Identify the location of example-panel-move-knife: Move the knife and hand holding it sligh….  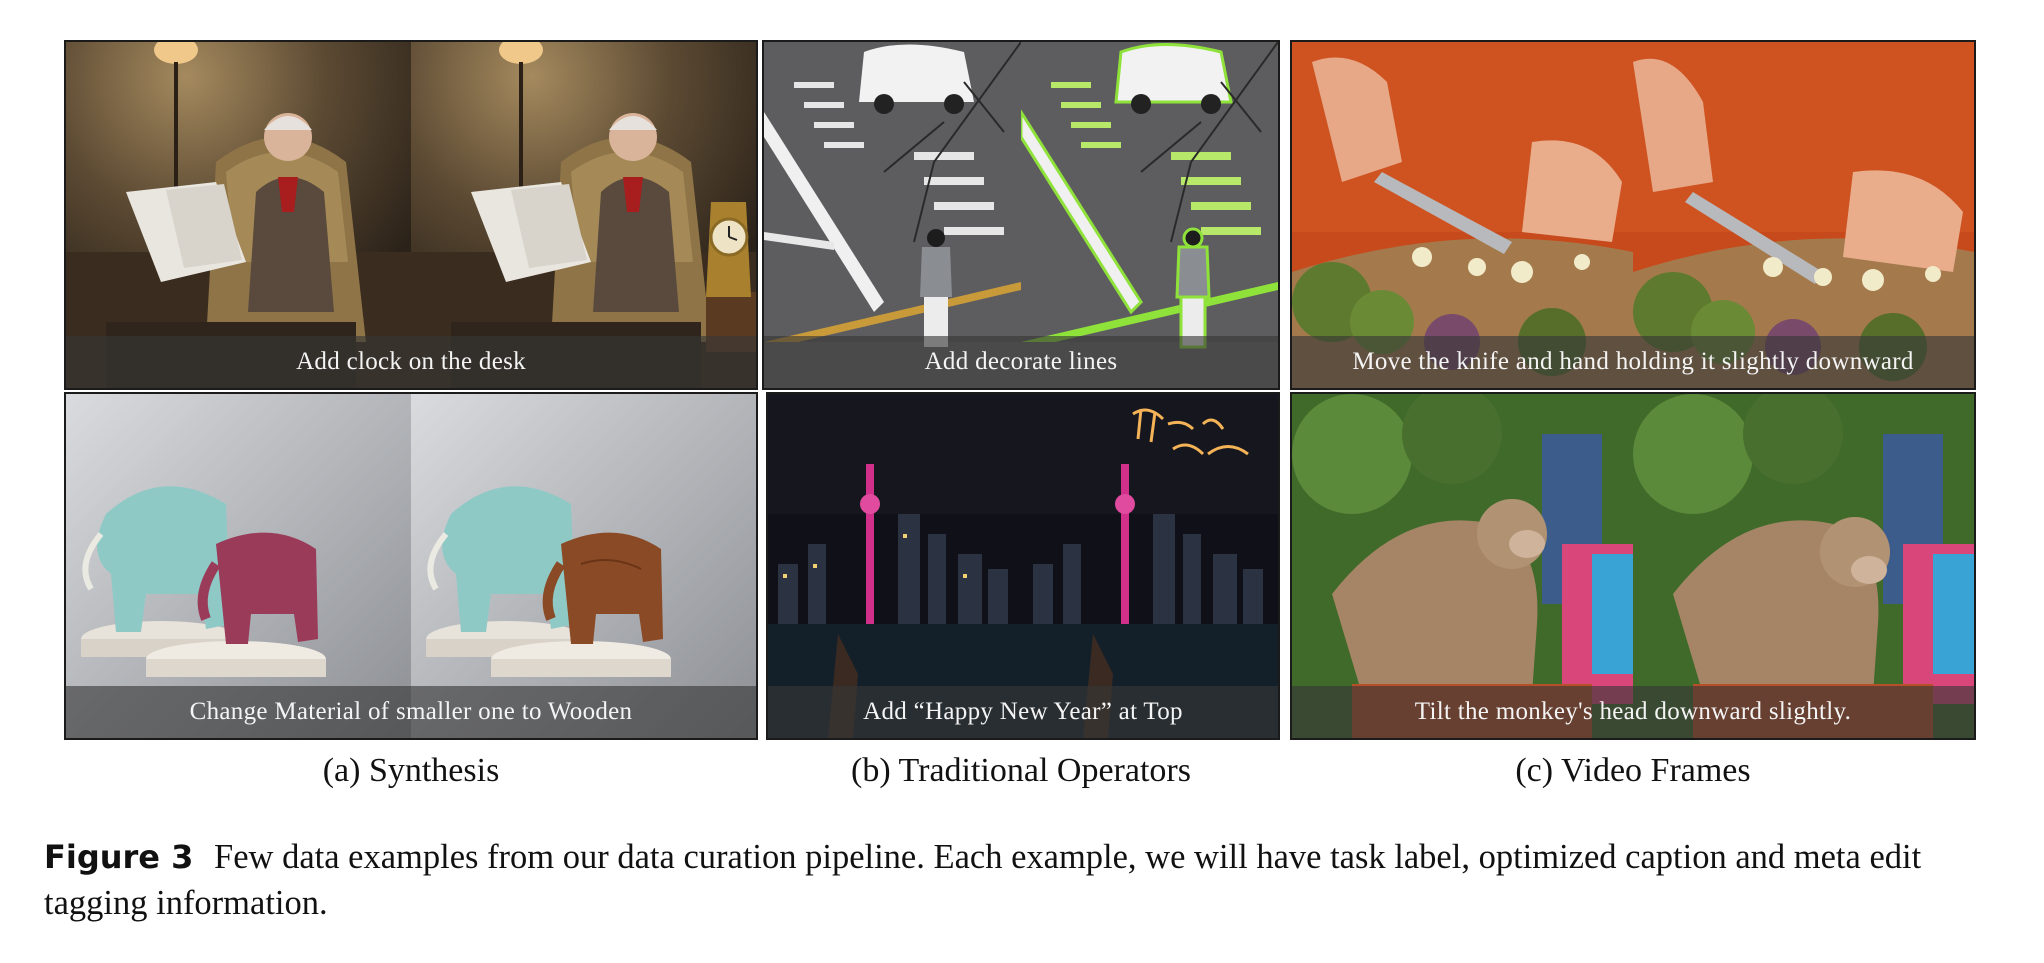
(1633, 215).